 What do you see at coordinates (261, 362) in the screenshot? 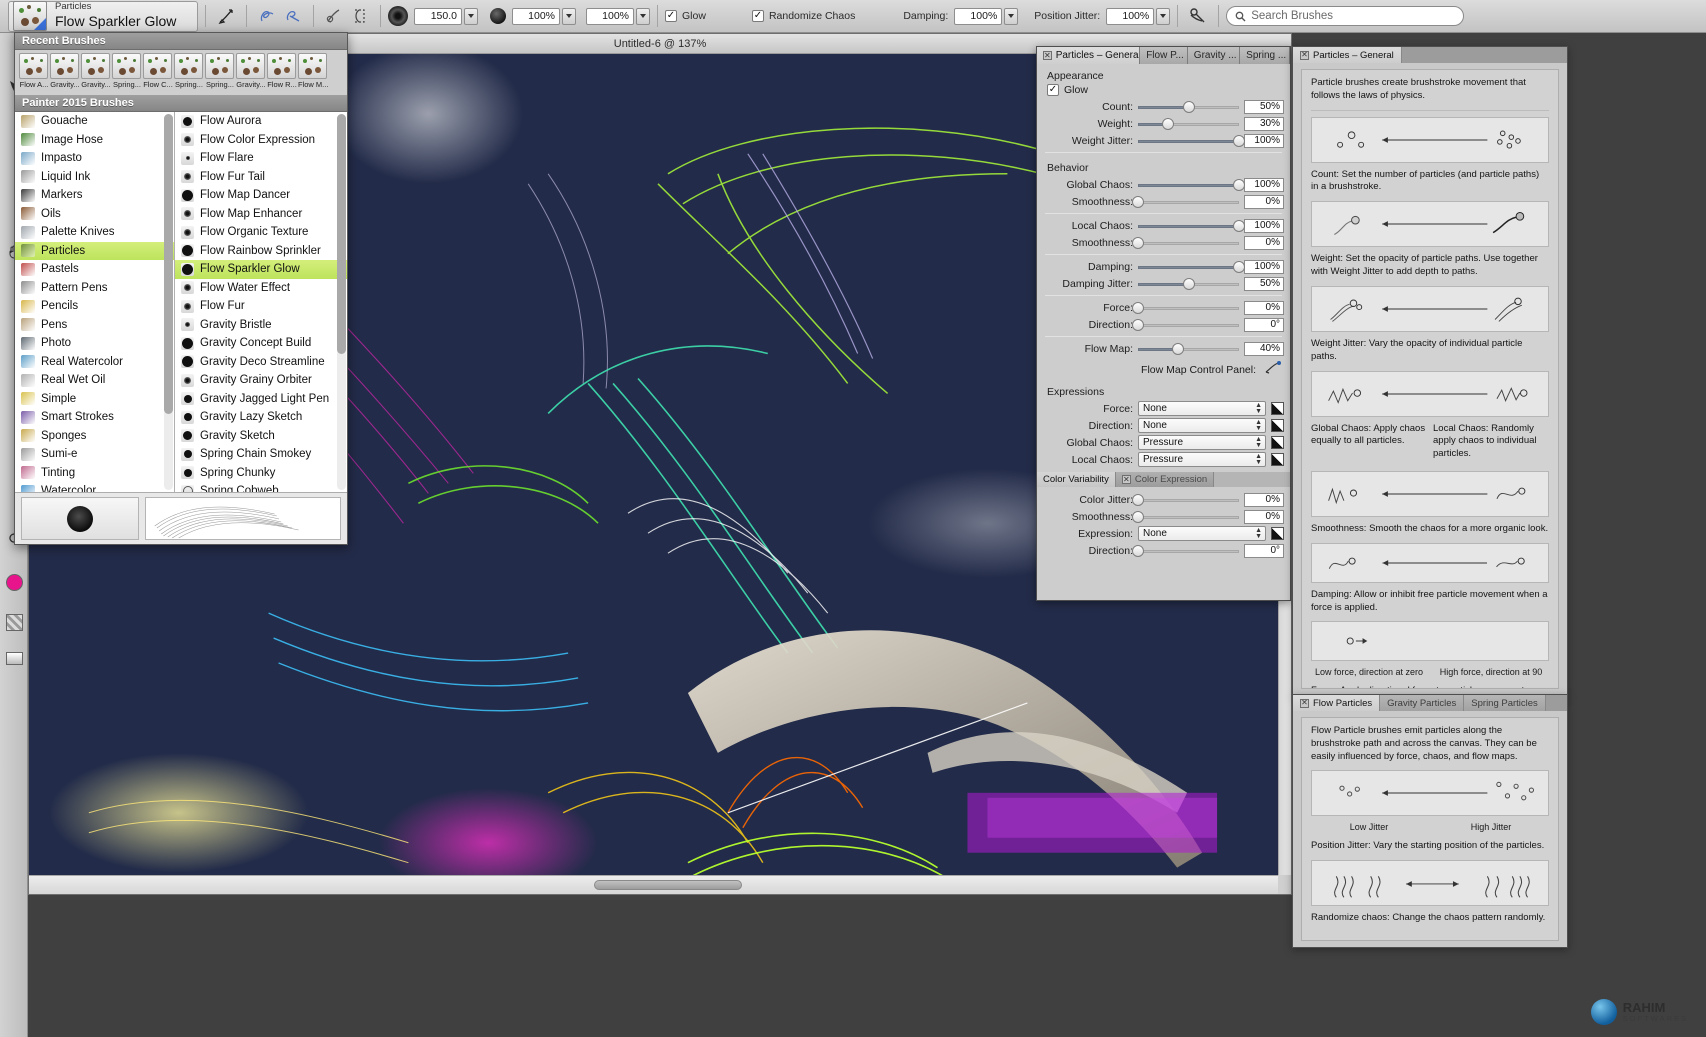
I see `brush-variant-item: Gravity Deco Streamline` at bounding box center [261, 362].